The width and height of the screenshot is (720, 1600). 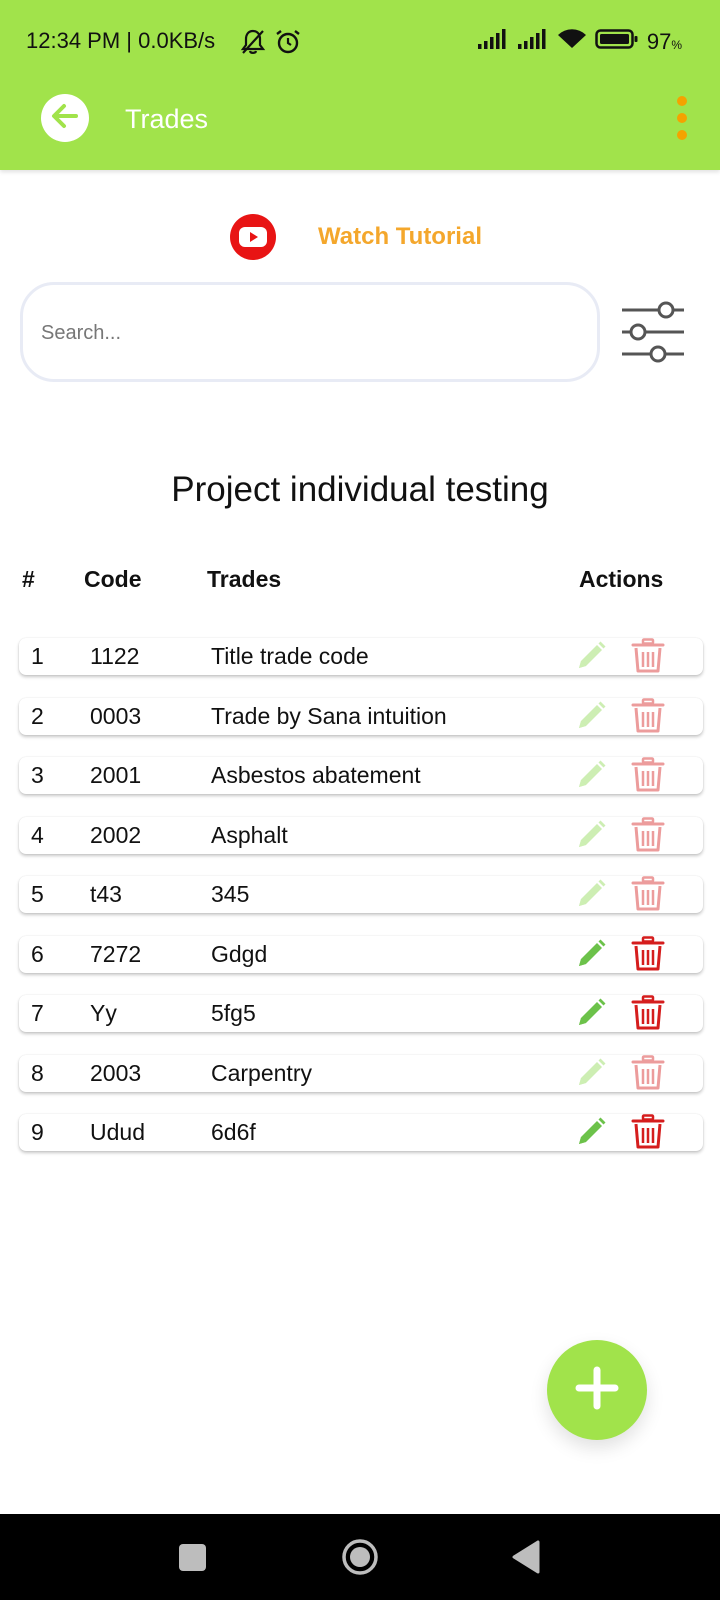 What do you see at coordinates (253, 237) in the screenshot?
I see `youtube-icon` at bounding box center [253, 237].